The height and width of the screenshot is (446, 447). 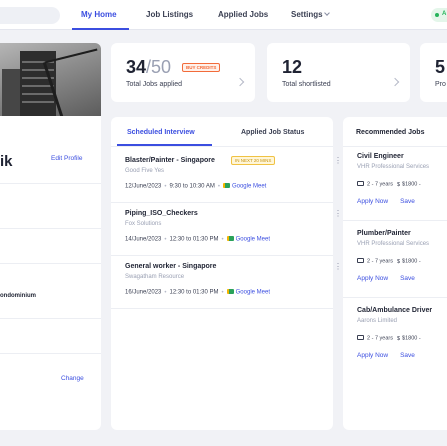 What do you see at coordinates (72, 378) in the screenshot?
I see `change-link: Change` at bounding box center [72, 378].